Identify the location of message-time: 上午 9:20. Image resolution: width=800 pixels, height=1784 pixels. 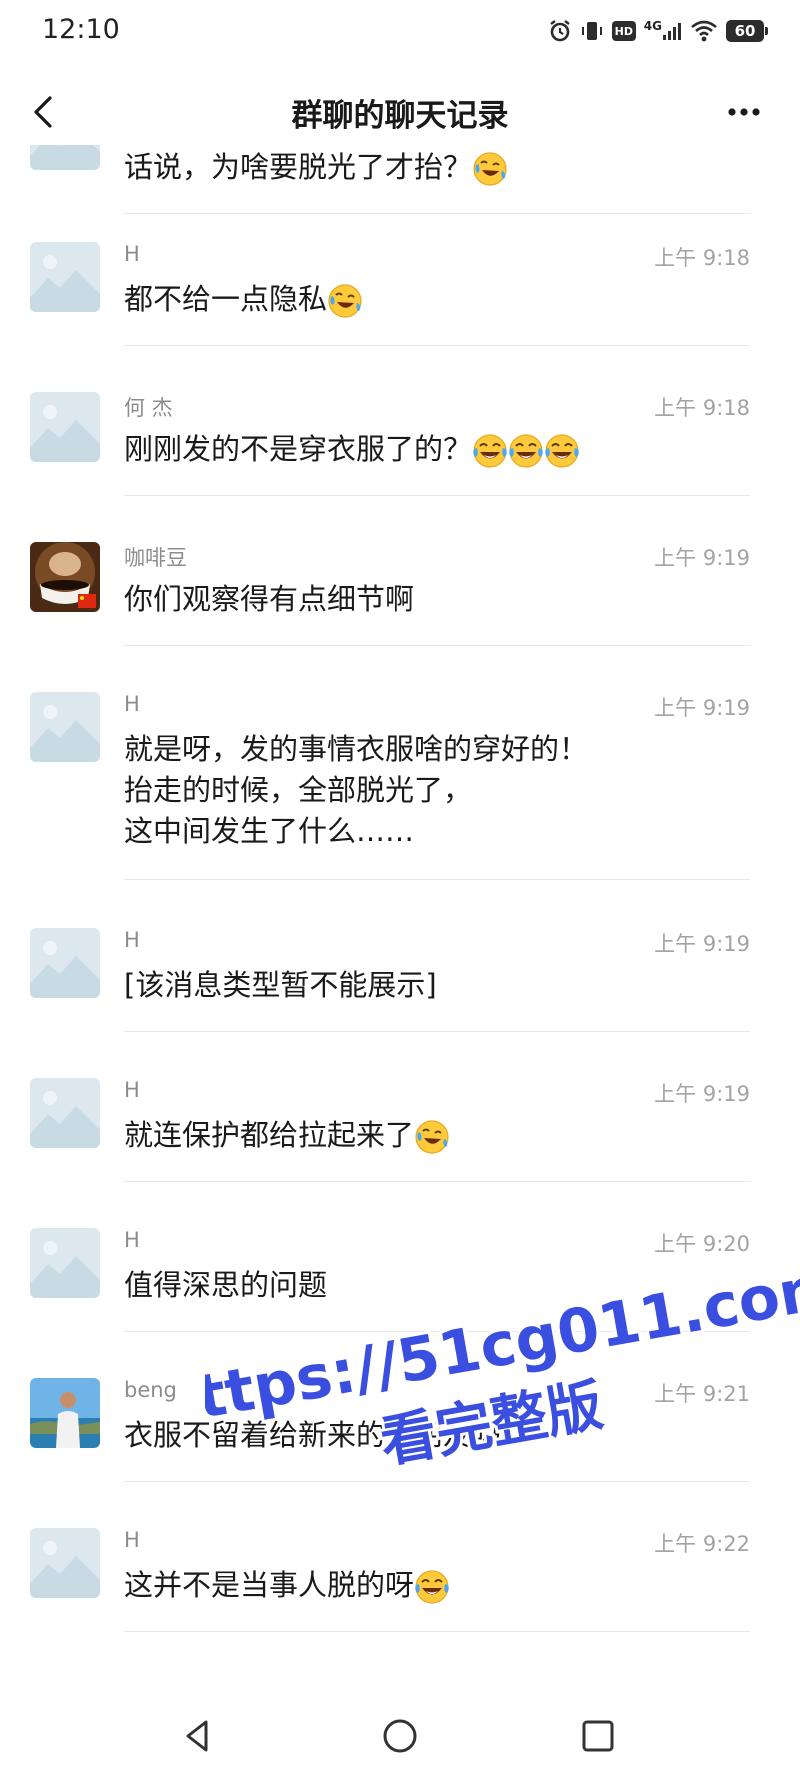
(702, 1244).